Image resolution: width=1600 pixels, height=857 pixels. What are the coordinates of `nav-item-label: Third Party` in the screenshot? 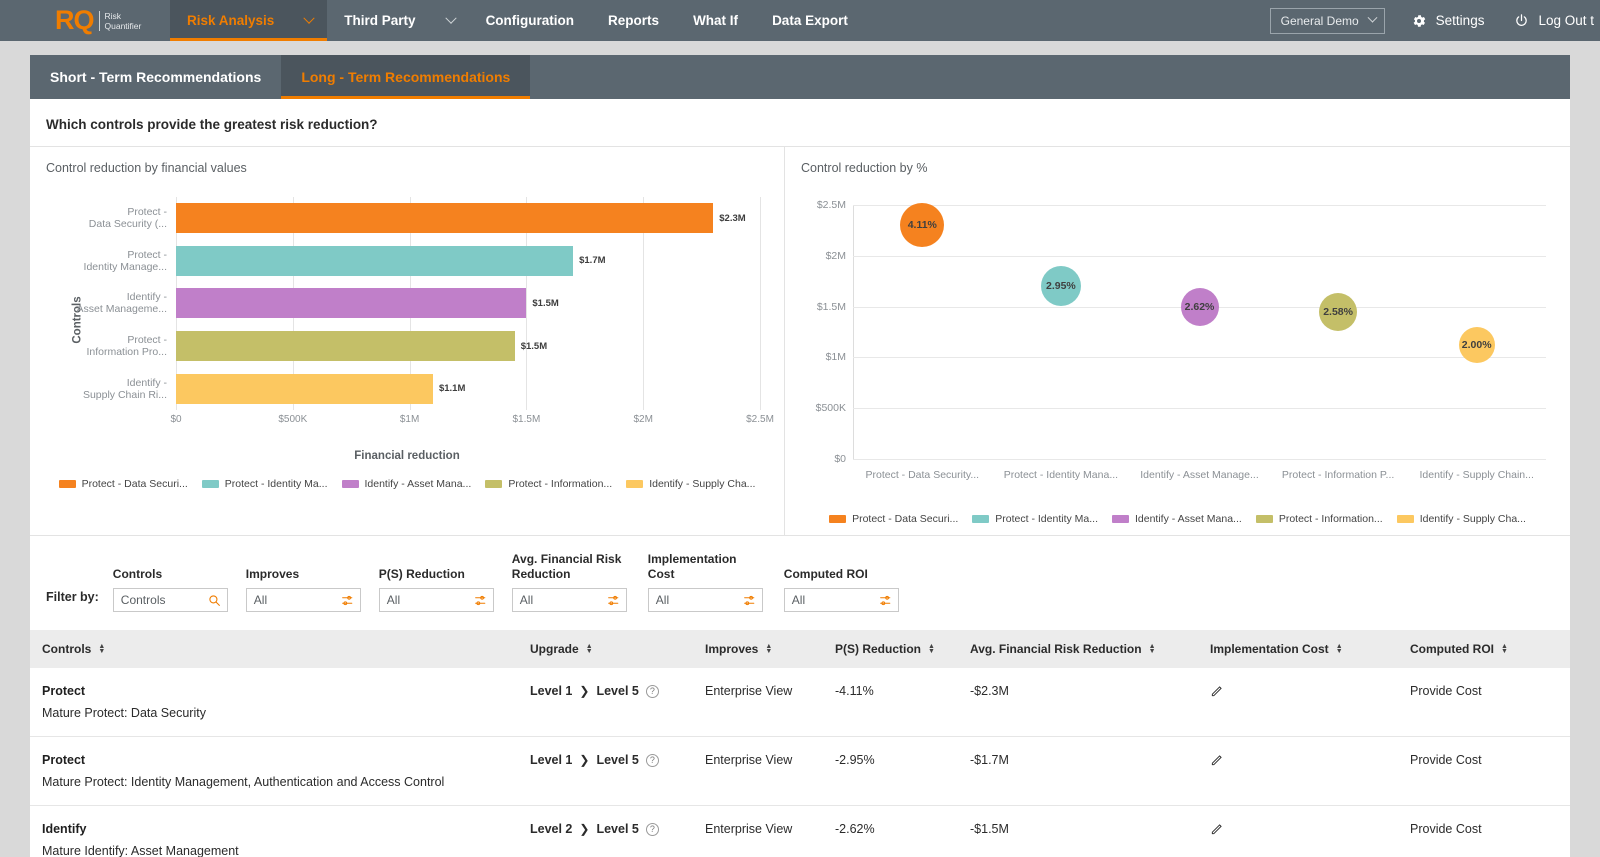 It's located at (380, 20).